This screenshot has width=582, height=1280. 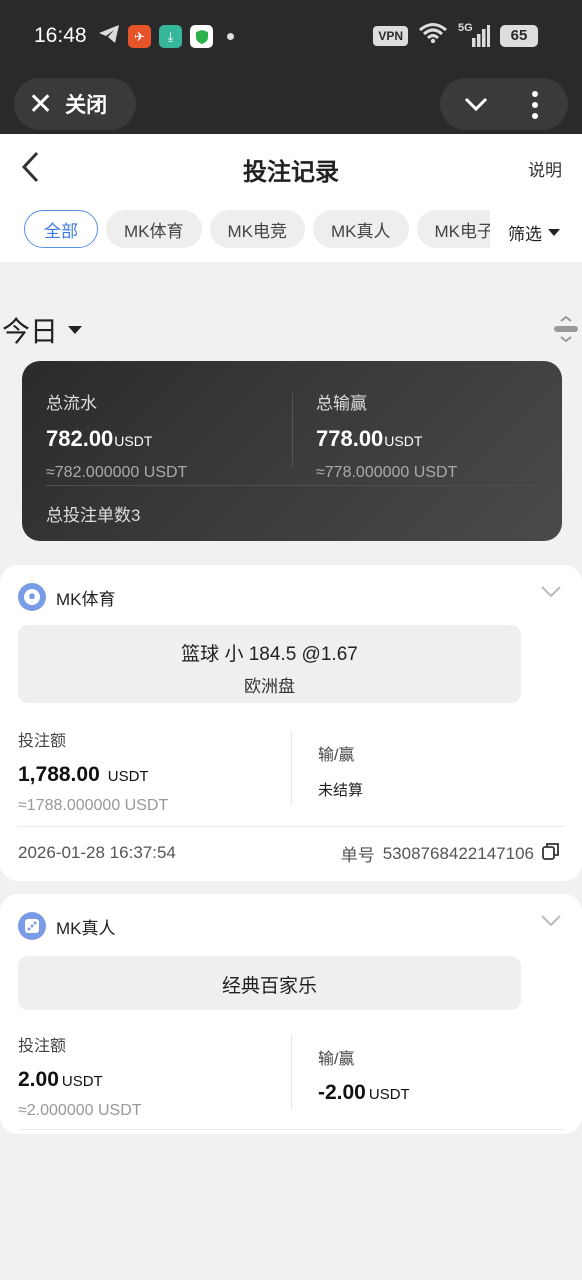 What do you see at coordinates (86, 105) in the screenshot?
I see `close-label: 关闭` at bounding box center [86, 105].